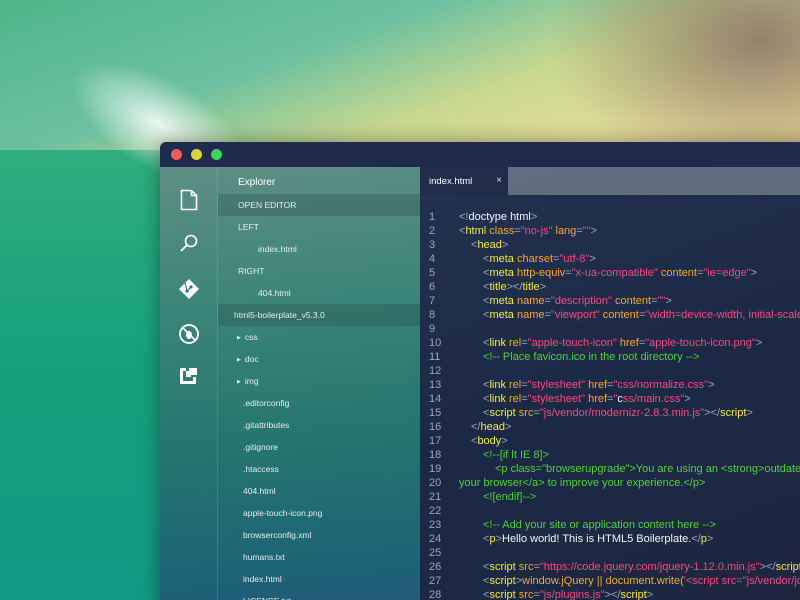  What do you see at coordinates (499, 217) in the screenshot?
I see `code-token: doctype html` at bounding box center [499, 217].